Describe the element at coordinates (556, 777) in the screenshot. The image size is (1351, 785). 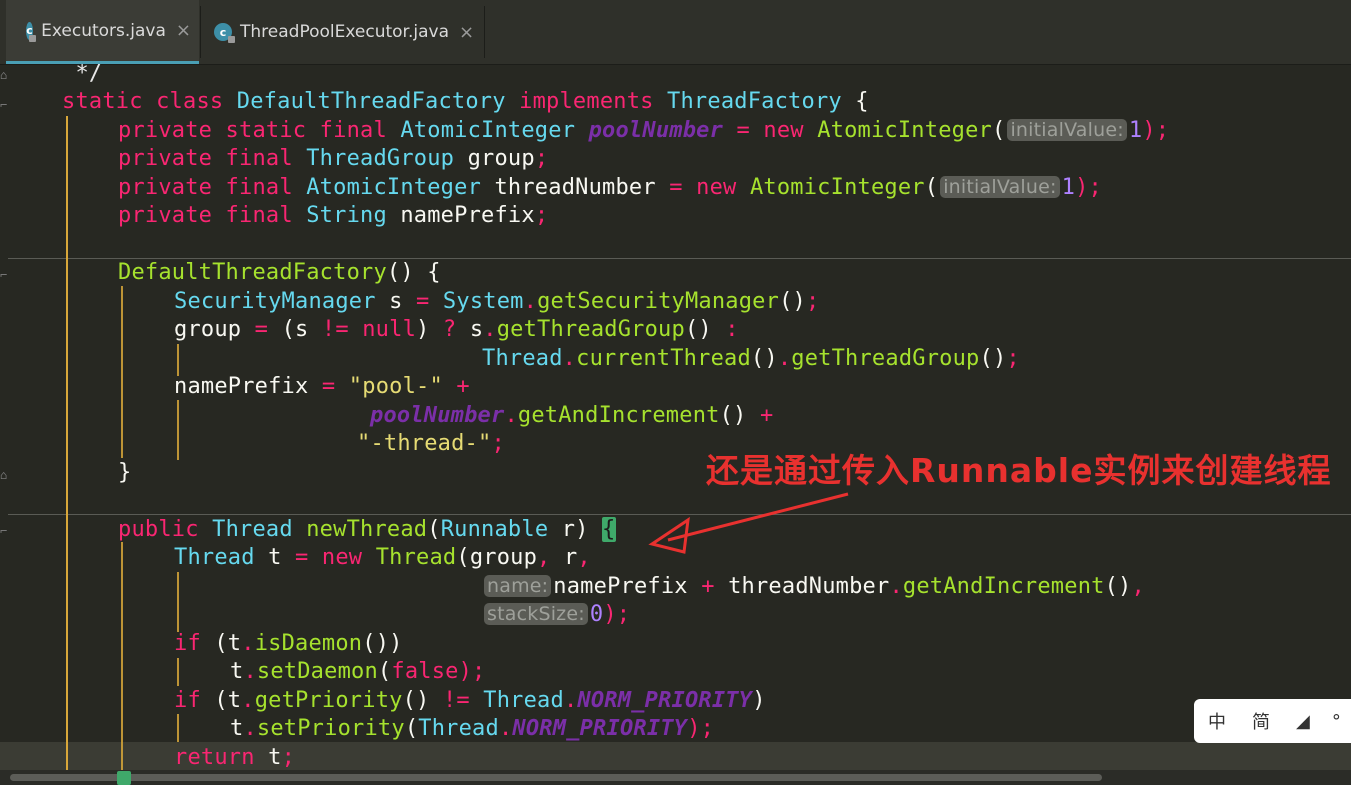
I see `scrollbar-thumb` at that location.